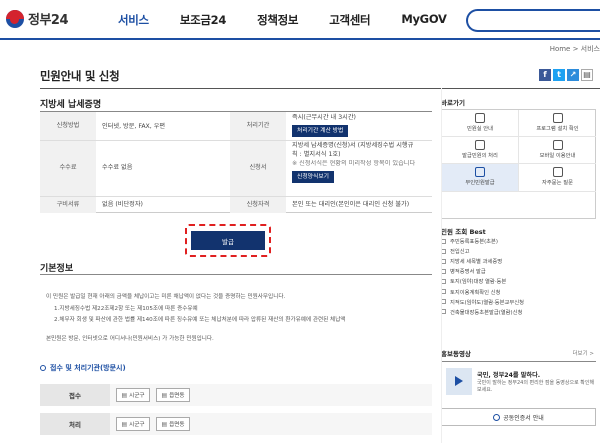 This screenshot has height=443, width=600. Describe the element at coordinates (480, 183) in the screenshot. I see `quick-item-label: 무인민원발급` at that location.